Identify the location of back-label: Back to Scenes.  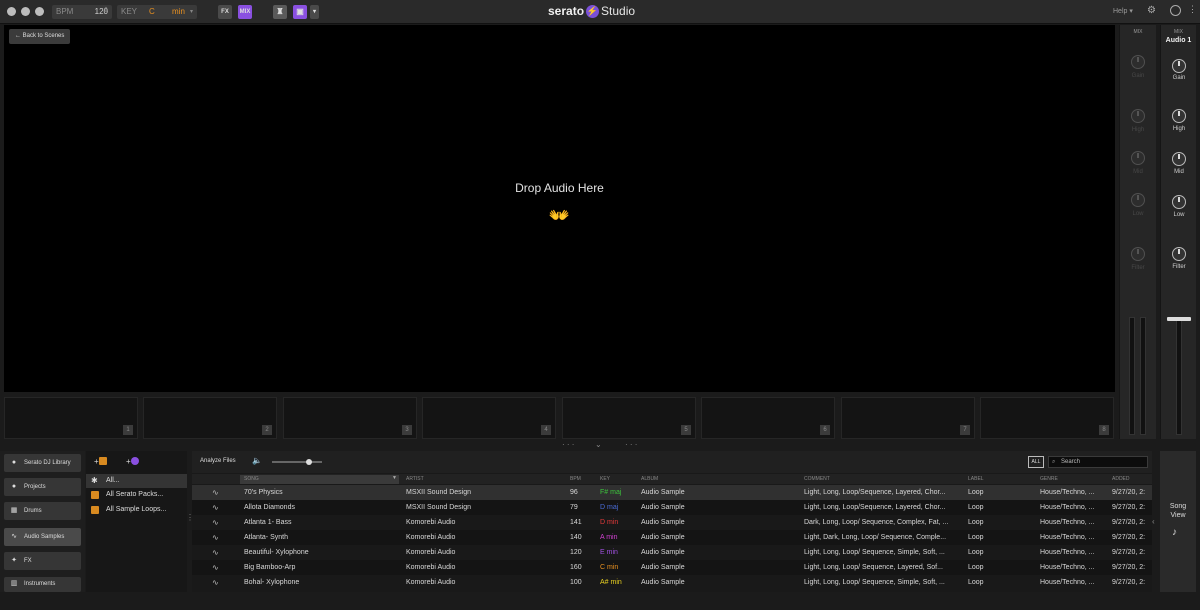
(43, 36).